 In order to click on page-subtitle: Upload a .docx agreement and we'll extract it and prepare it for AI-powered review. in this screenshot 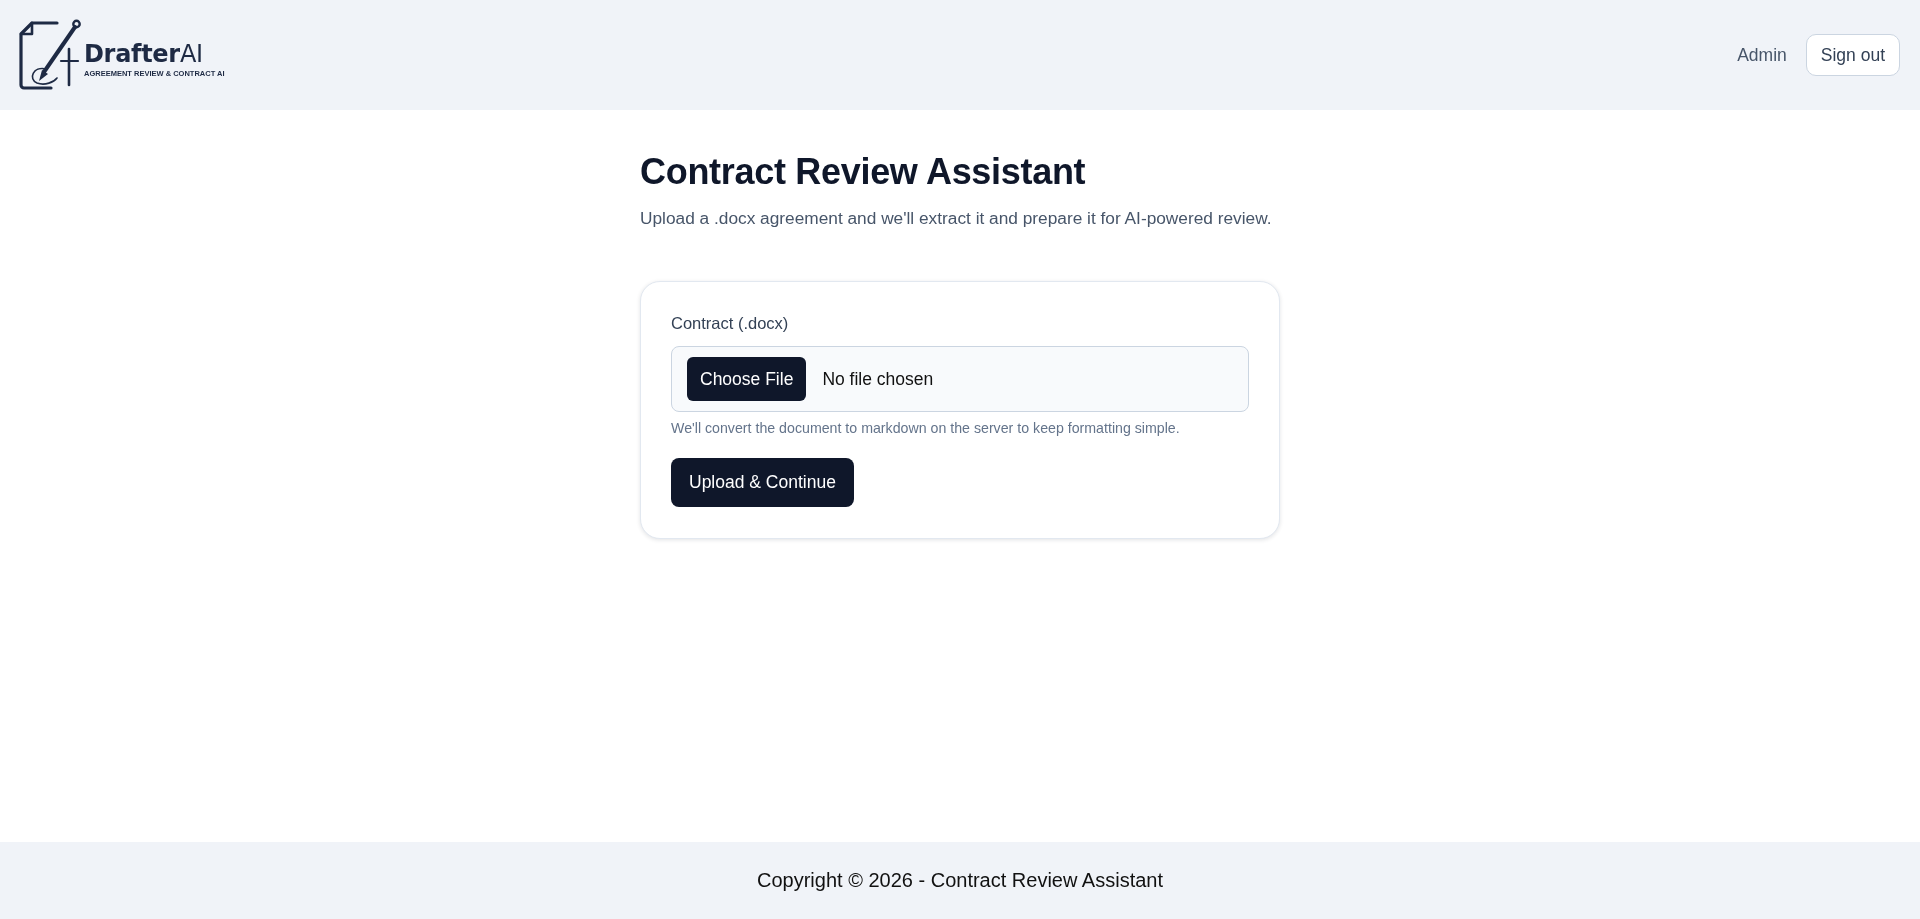, I will do `click(956, 218)`.